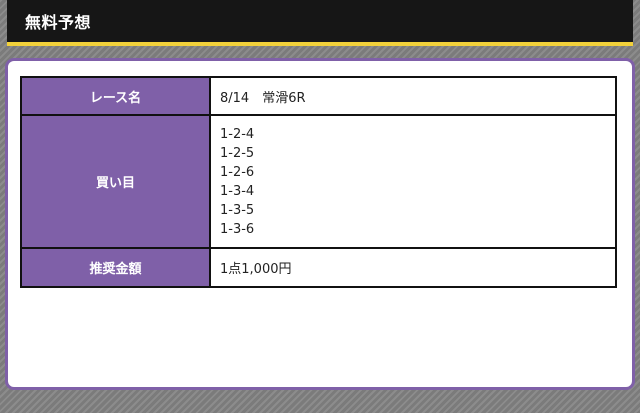  I want to click on bet-combination: 1-2-6, so click(237, 172).